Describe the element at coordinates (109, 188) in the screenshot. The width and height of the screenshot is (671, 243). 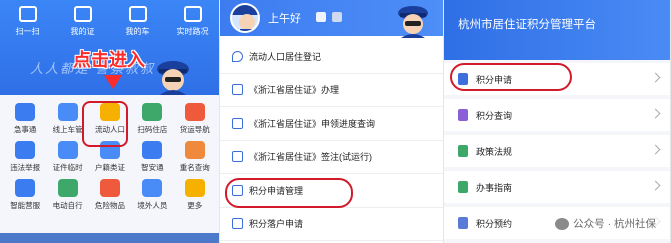
I see `hazard-icon` at that location.